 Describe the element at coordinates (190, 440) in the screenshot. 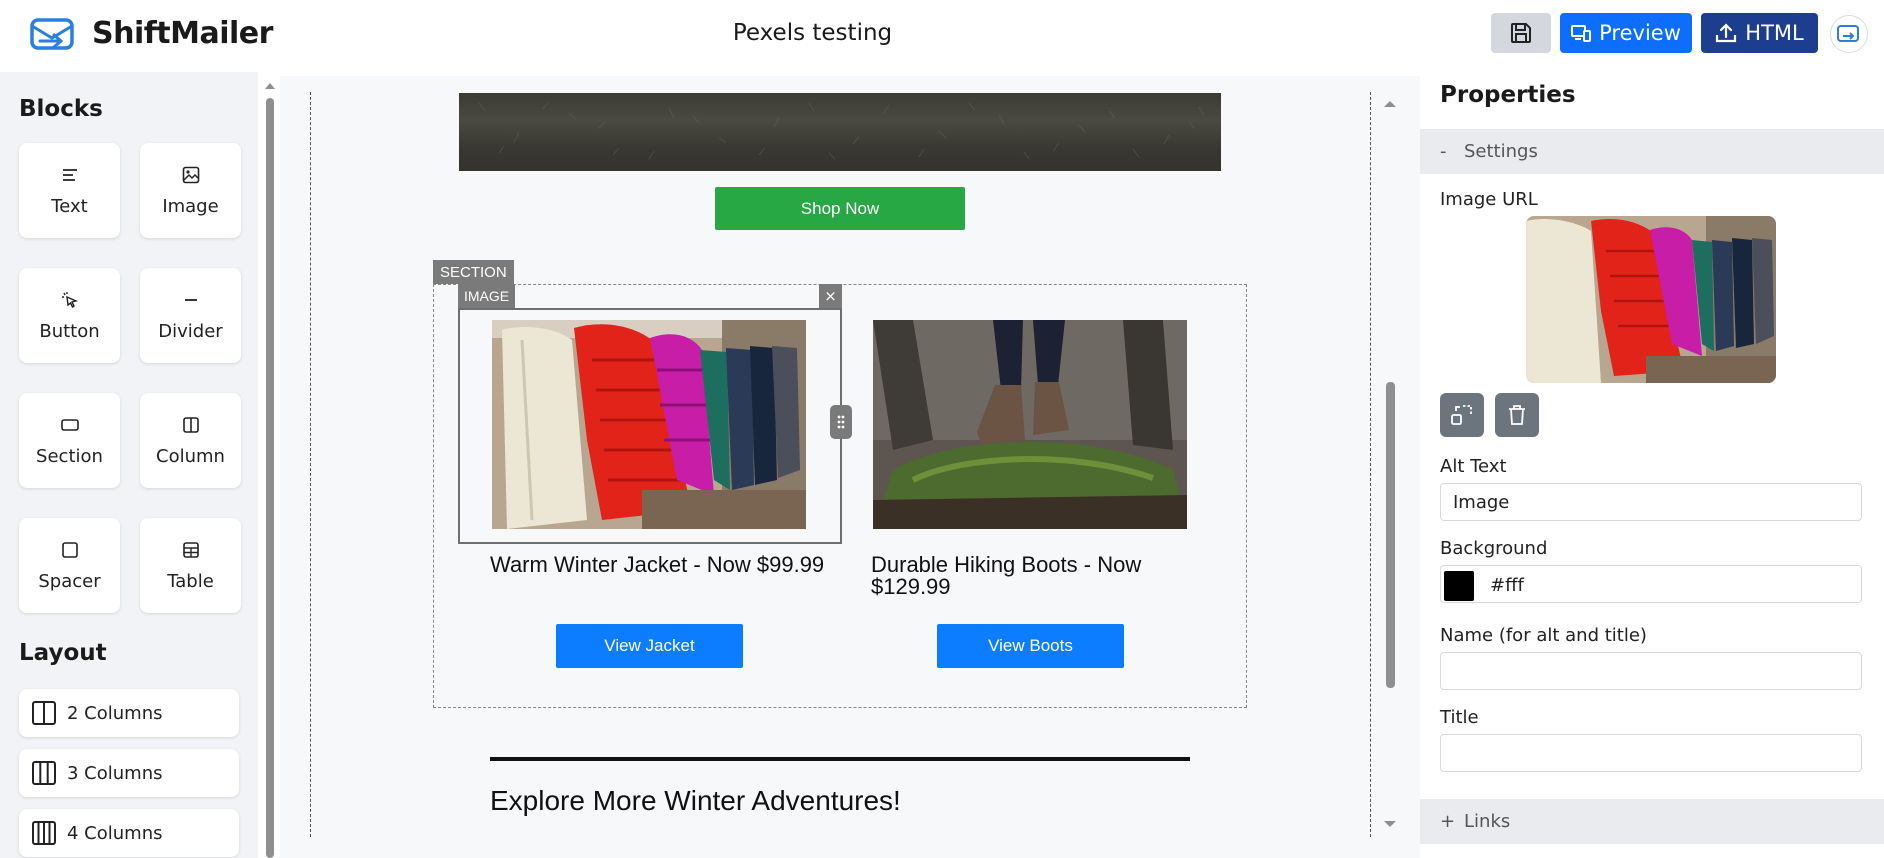

I see `block-column: Column` at that location.